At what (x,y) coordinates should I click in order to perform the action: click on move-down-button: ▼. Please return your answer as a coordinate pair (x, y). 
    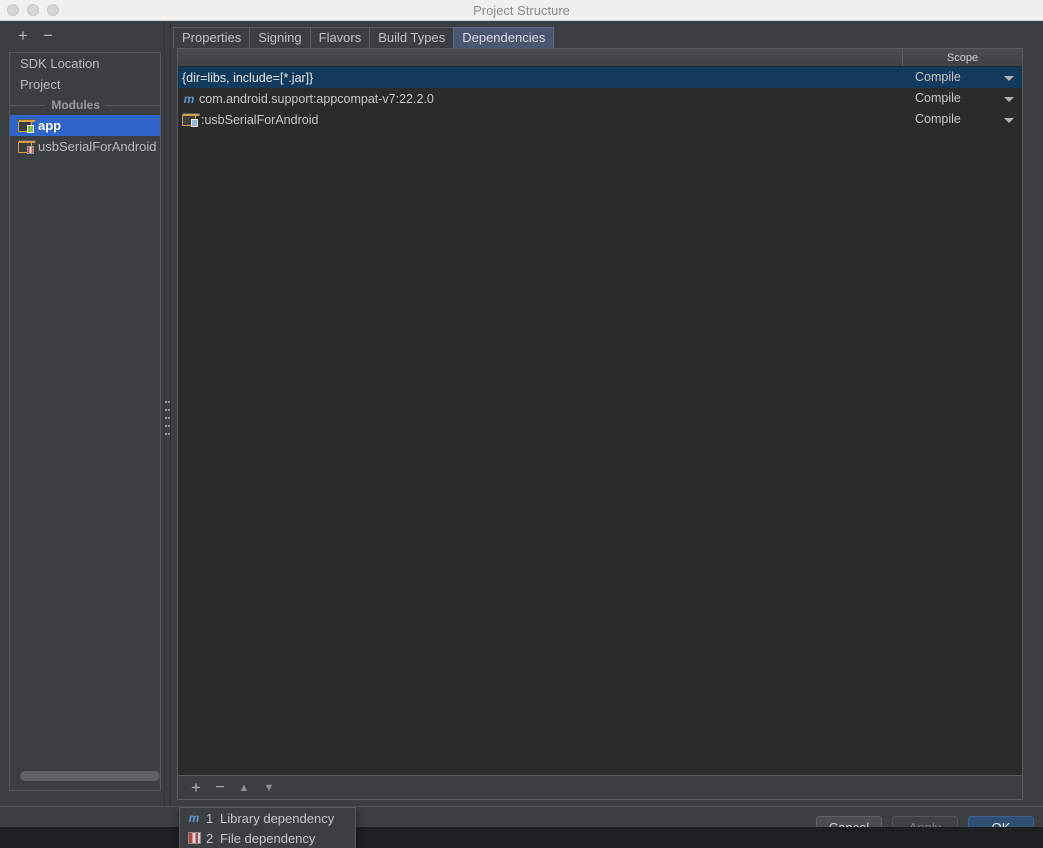
    Looking at the image, I should click on (269, 788).